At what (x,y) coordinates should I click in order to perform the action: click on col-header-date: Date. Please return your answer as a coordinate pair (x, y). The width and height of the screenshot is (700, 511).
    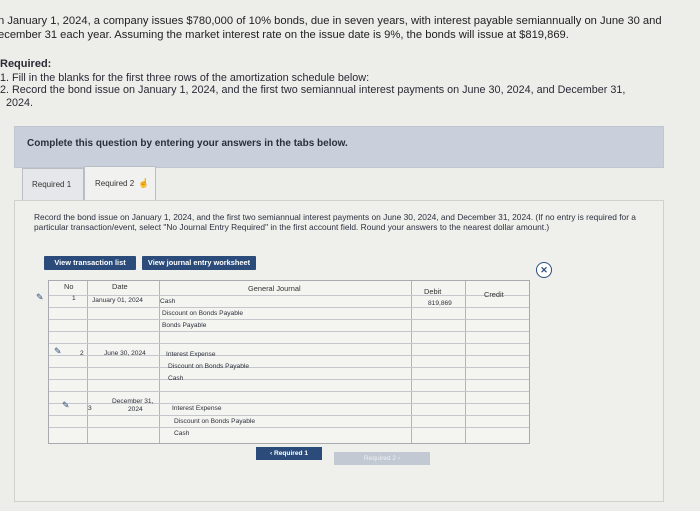
    Looking at the image, I should click on (120, 286).